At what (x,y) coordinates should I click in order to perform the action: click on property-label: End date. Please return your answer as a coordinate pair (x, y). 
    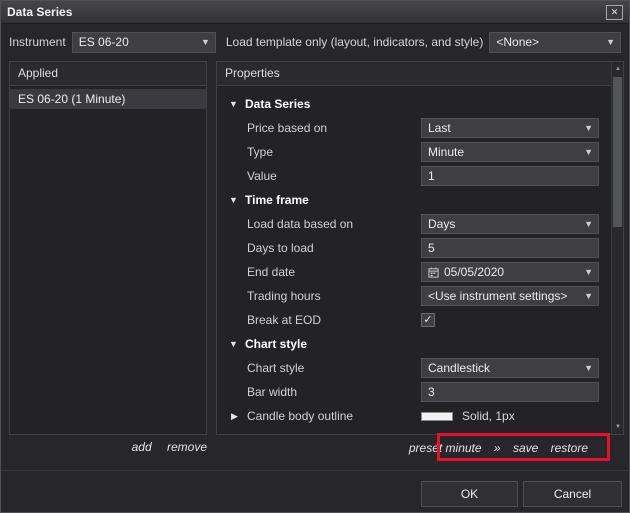
    Looking at the image, I should click on (271, 272).